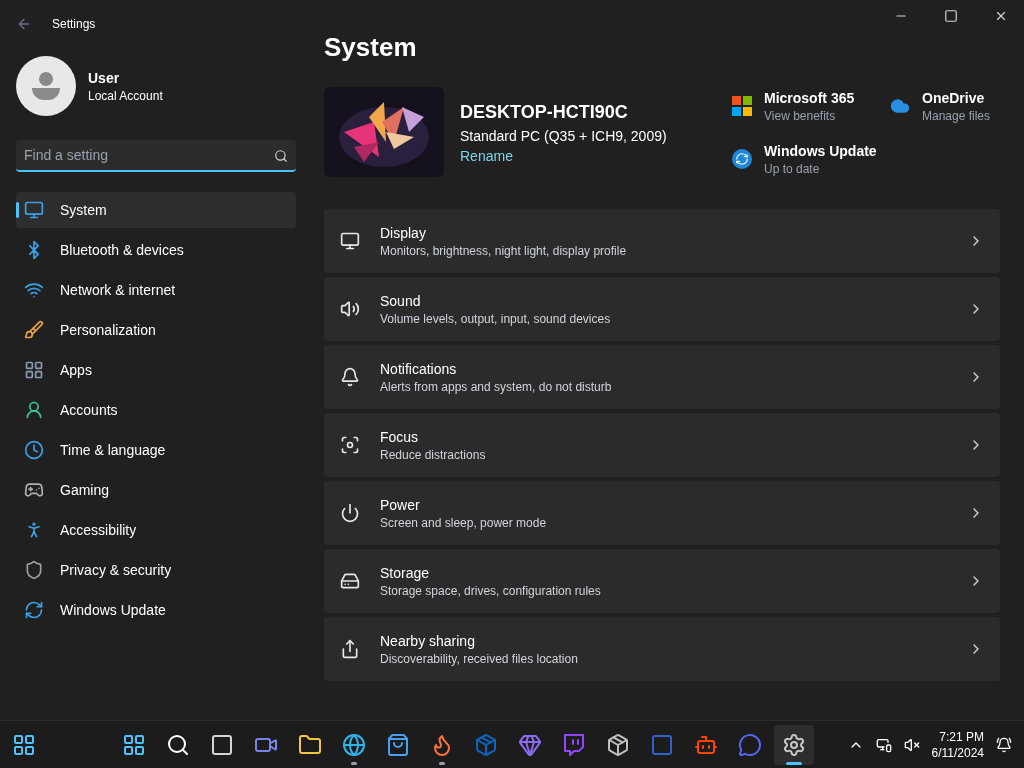 The width and height of the screenshot is (1024, 768). Describe the element at coordinates (353, 744) in the screenshot. I see `browser-icon` at that location.